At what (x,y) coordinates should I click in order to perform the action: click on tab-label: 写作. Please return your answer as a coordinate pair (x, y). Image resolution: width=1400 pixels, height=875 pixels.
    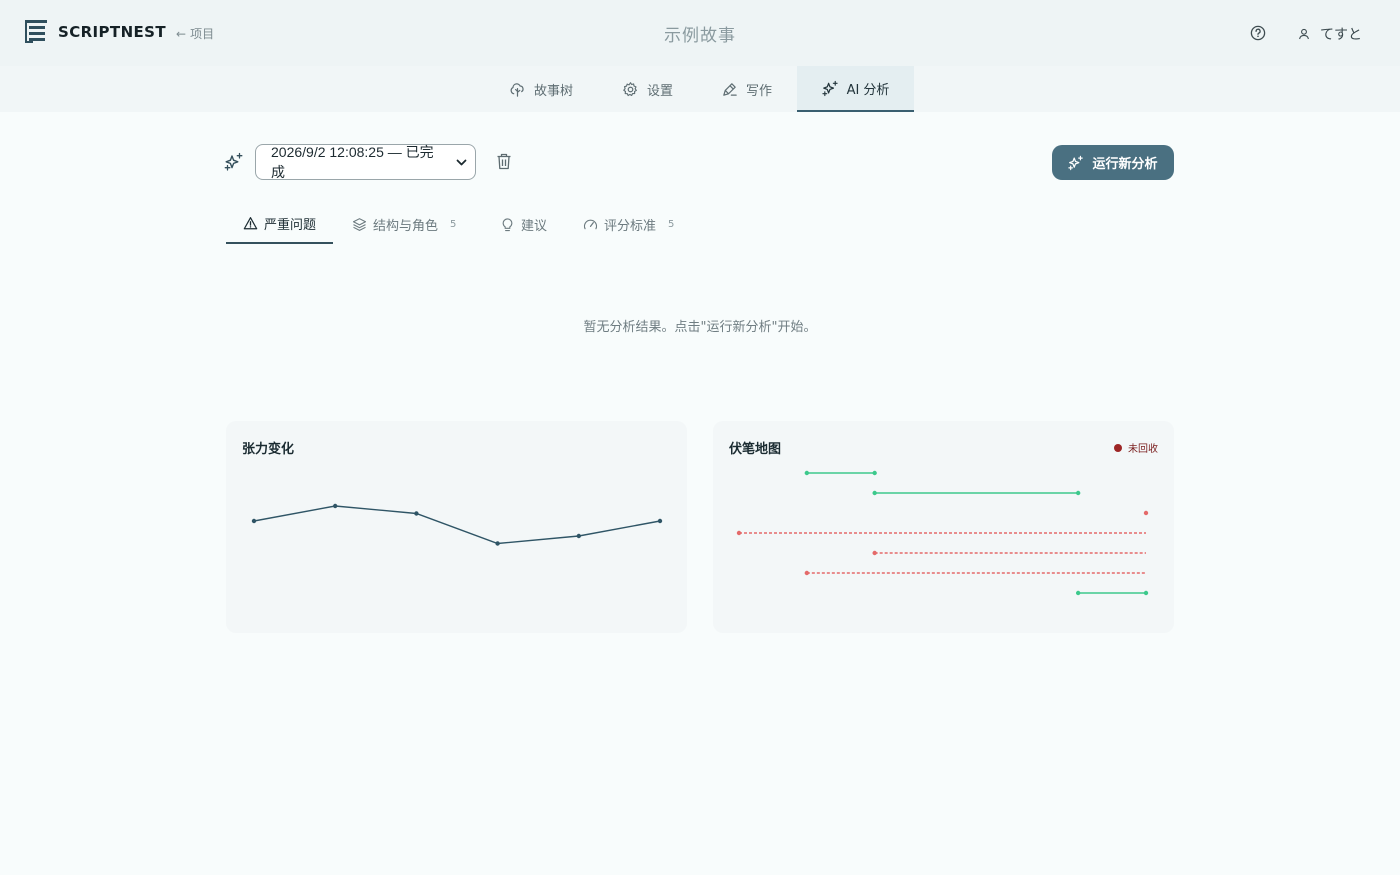
    Looking at the image, I should click on (759, 91).